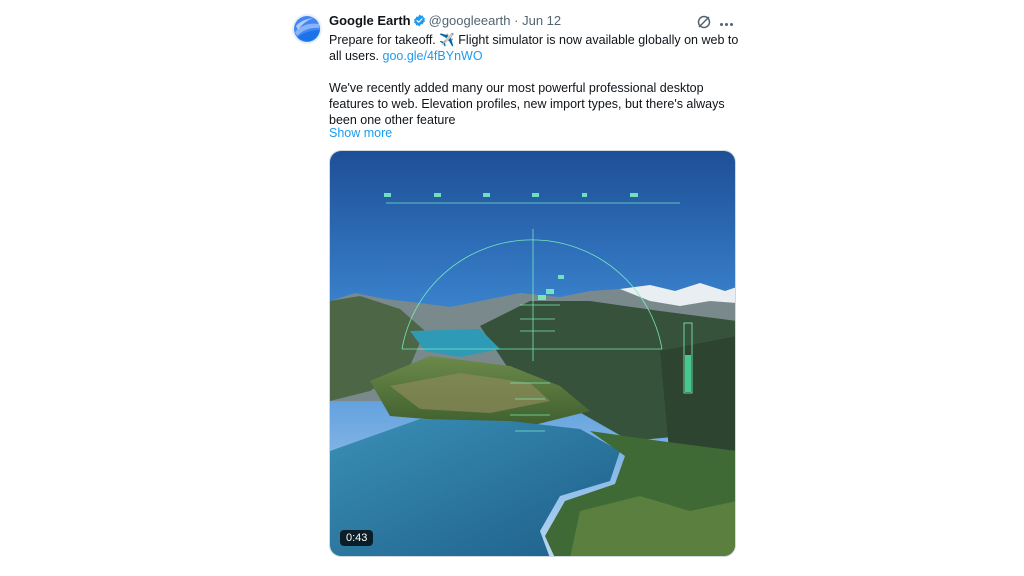 This screenshot has height=576, width=1024. Describe the element at coordinates (433, 56) in the screenshot. I see `tweet-link: goo.gle/4fBYnWO` at that location.